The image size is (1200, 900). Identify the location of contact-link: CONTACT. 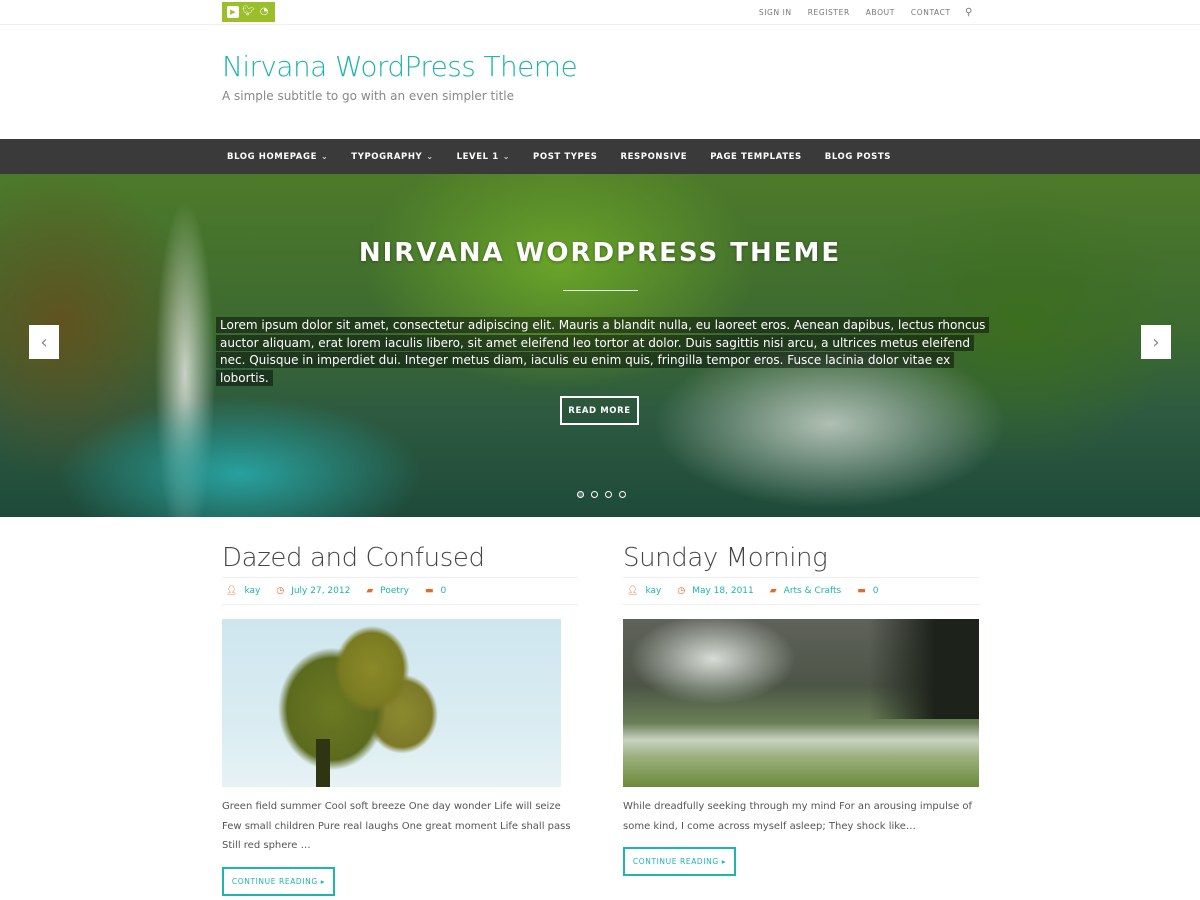
(931, 12).